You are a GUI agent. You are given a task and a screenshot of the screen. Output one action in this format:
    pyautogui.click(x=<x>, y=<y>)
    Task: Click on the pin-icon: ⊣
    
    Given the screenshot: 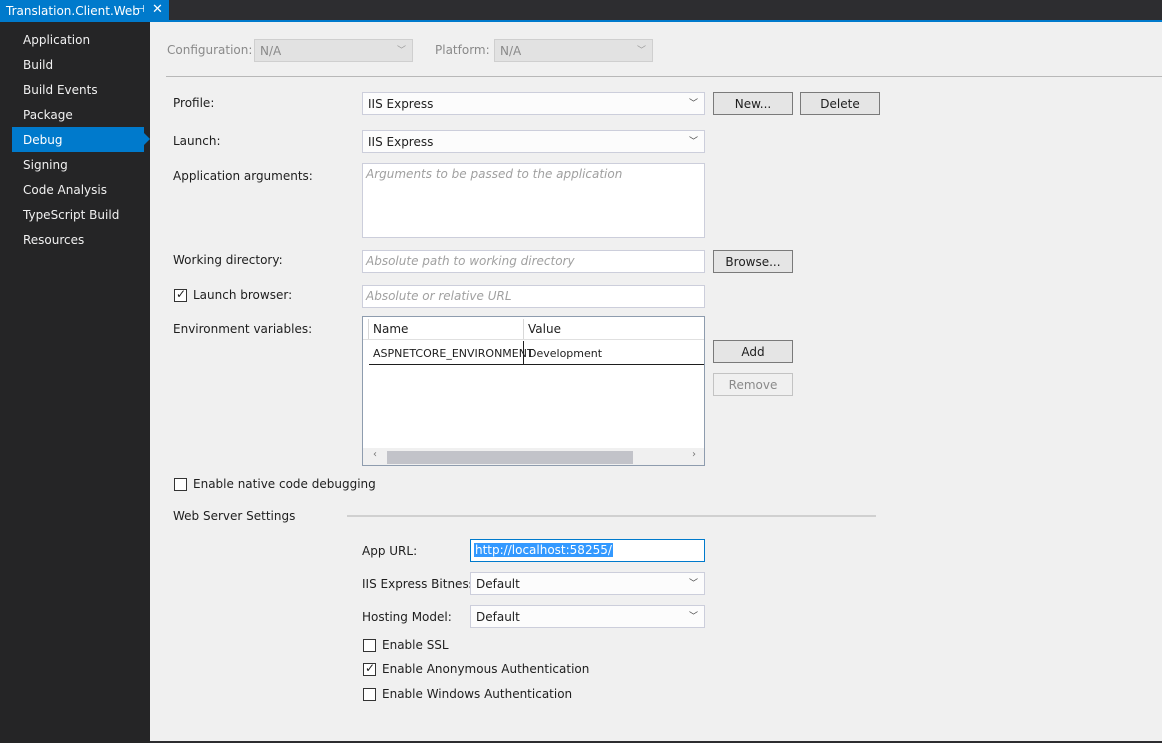 What is the action you would take?
    pyautogui.click(x=140, y=9)
    